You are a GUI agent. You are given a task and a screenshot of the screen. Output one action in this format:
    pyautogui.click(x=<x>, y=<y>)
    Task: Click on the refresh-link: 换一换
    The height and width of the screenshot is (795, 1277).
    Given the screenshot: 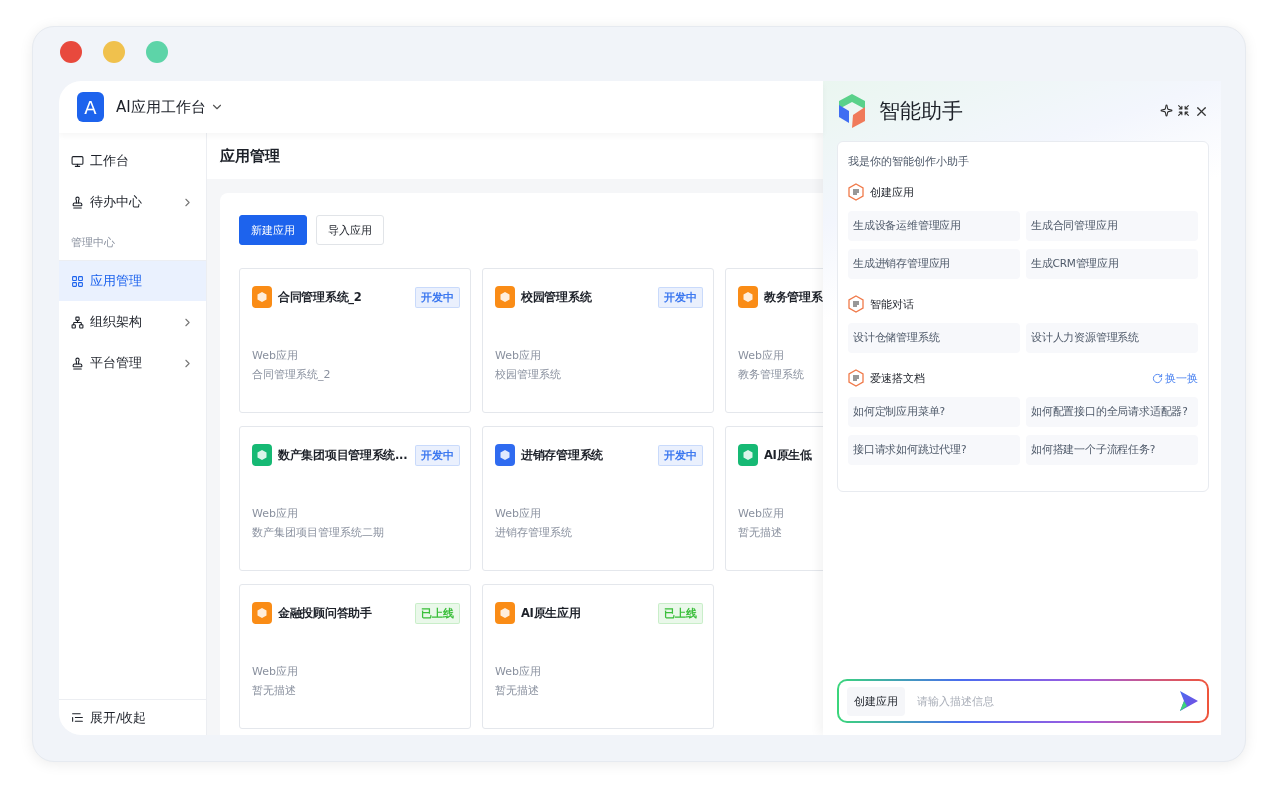 What is the action you would take?
    pyautogui.click(x=1175, y=378)
    